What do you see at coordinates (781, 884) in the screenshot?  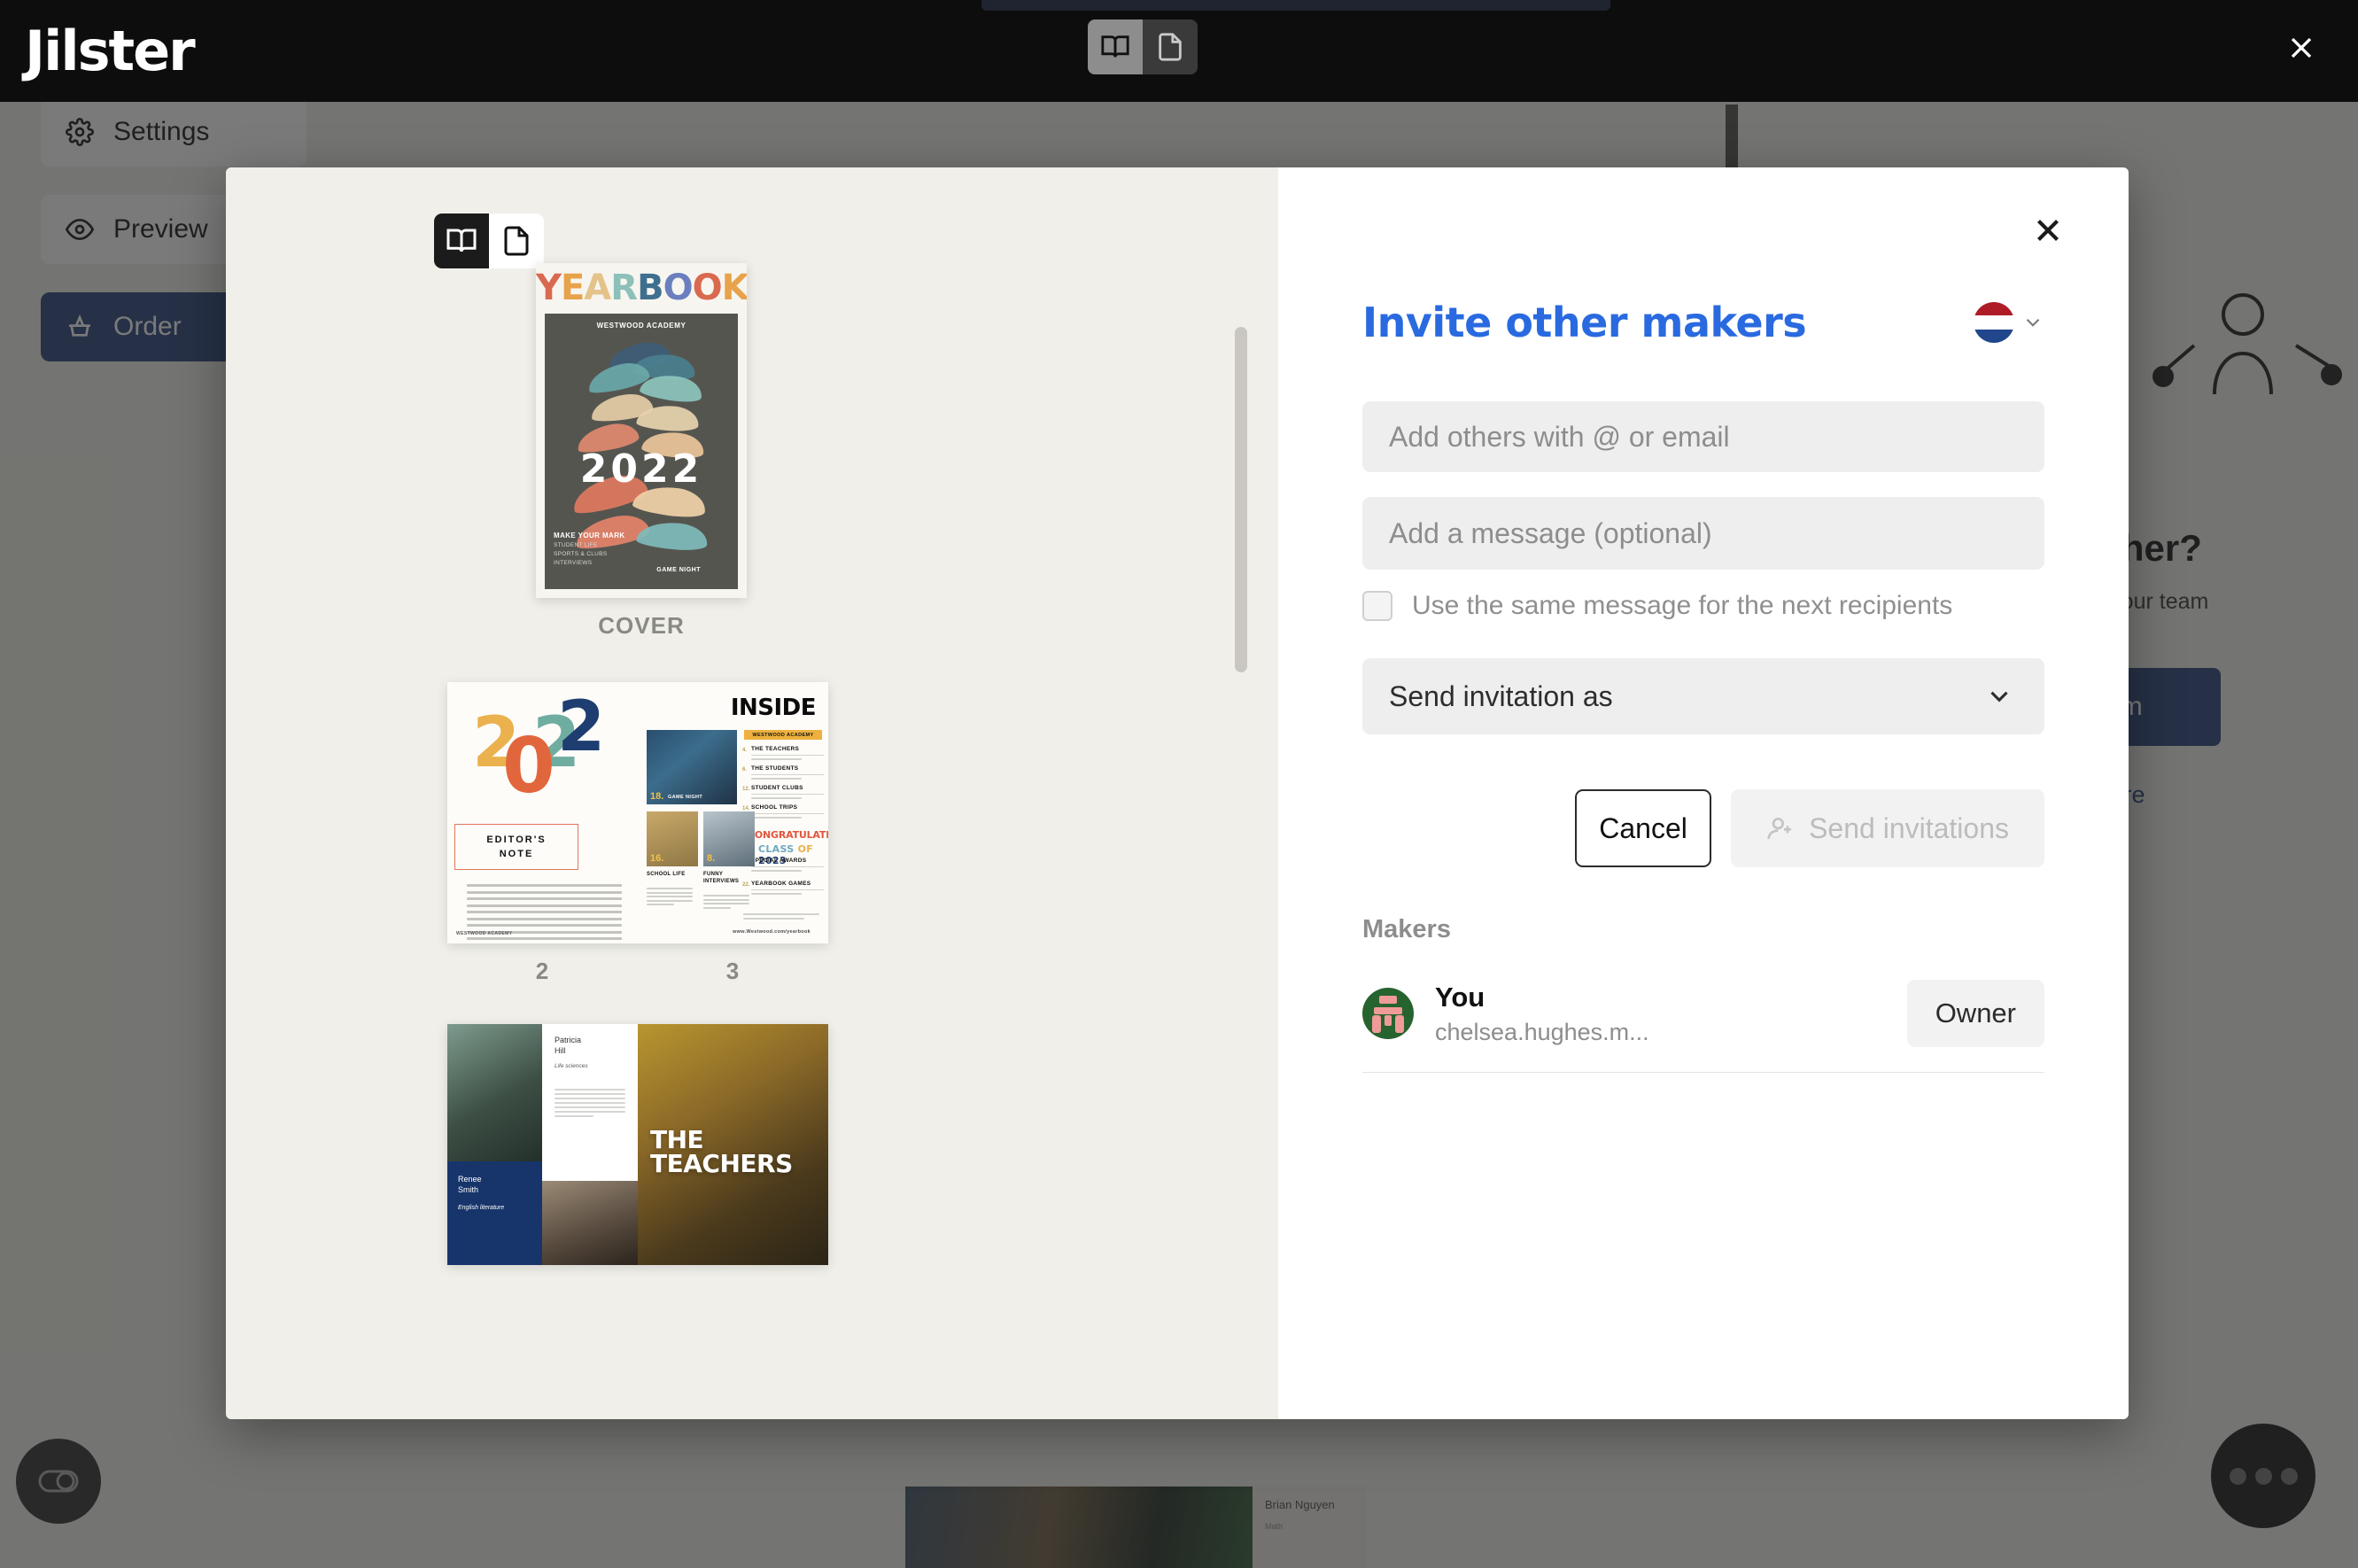 I see `toc-item-title: YEARBOOK GAMES` at bounding box center [781, 884].